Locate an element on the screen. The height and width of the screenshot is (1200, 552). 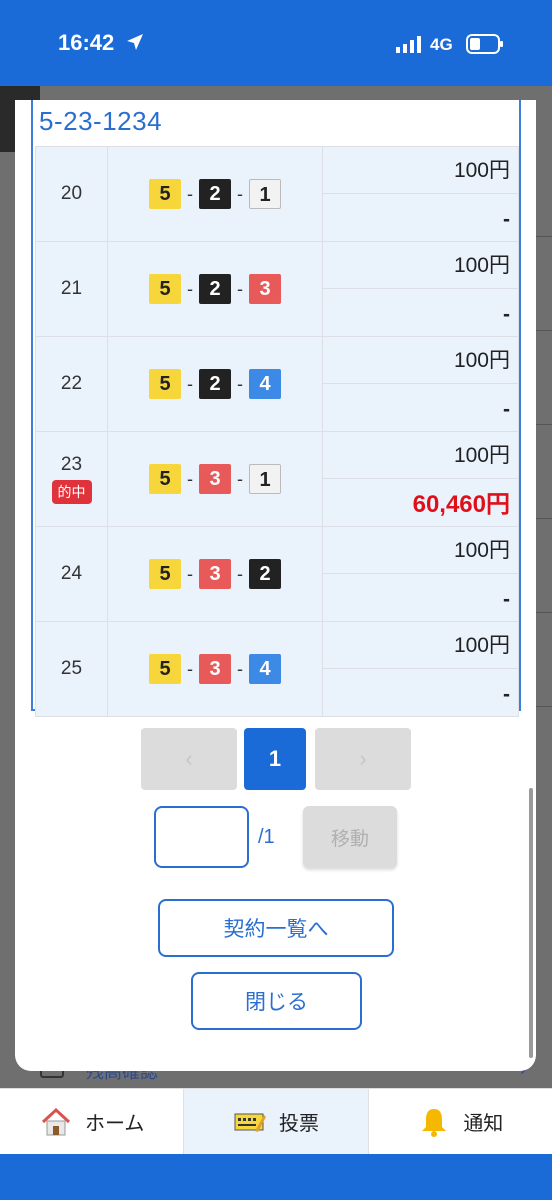
tab-home: ホーム is located at coordinates (92, 1121).